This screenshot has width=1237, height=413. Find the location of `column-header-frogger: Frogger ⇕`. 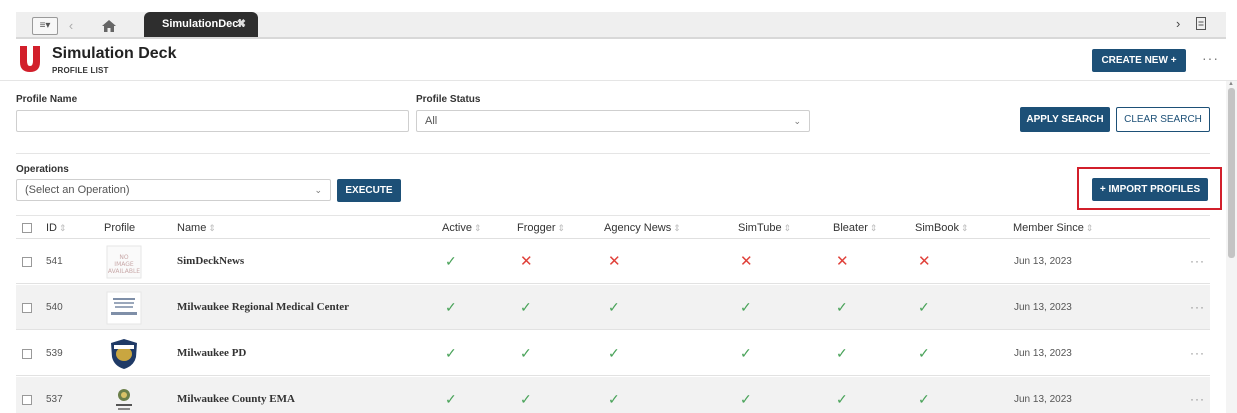

column-header-frogger: Frogger ⇕ is located at coordinates (541, 228).